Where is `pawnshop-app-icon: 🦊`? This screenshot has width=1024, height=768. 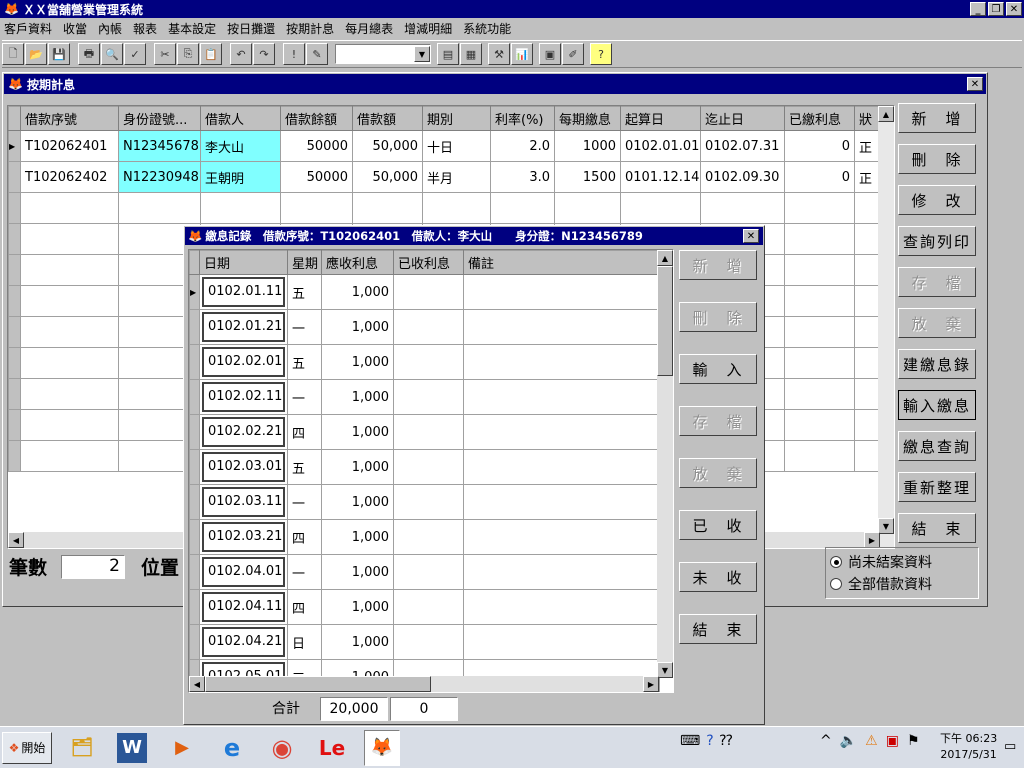 pawnshop-app-icon: 🦊 is located at coordinates (382, 747).